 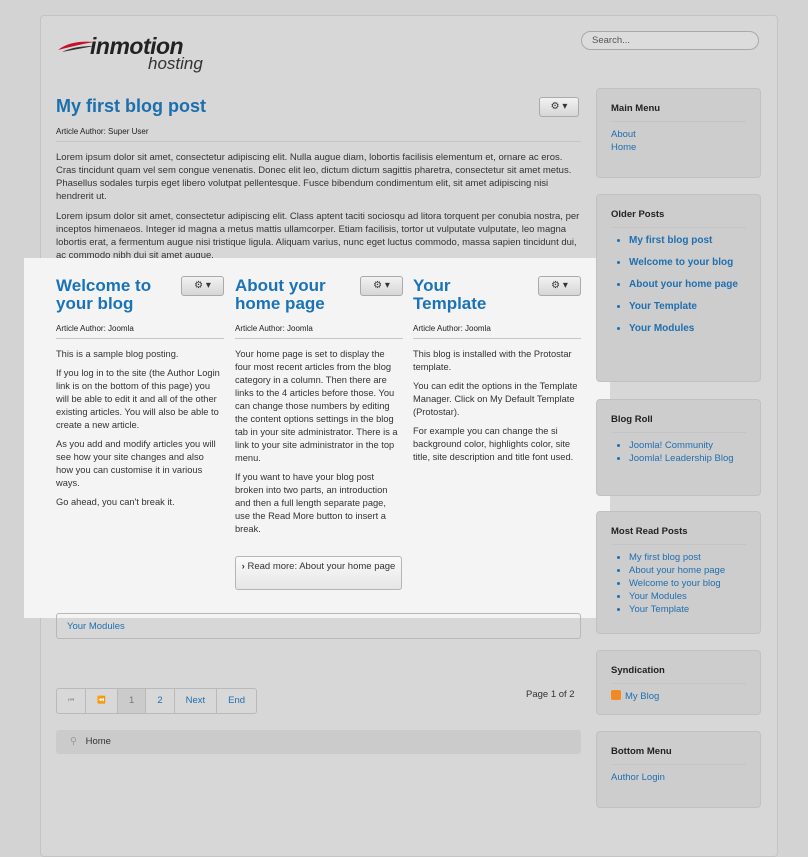 I want to click on author-login-link: Author Login, so click(x=638, y=777).